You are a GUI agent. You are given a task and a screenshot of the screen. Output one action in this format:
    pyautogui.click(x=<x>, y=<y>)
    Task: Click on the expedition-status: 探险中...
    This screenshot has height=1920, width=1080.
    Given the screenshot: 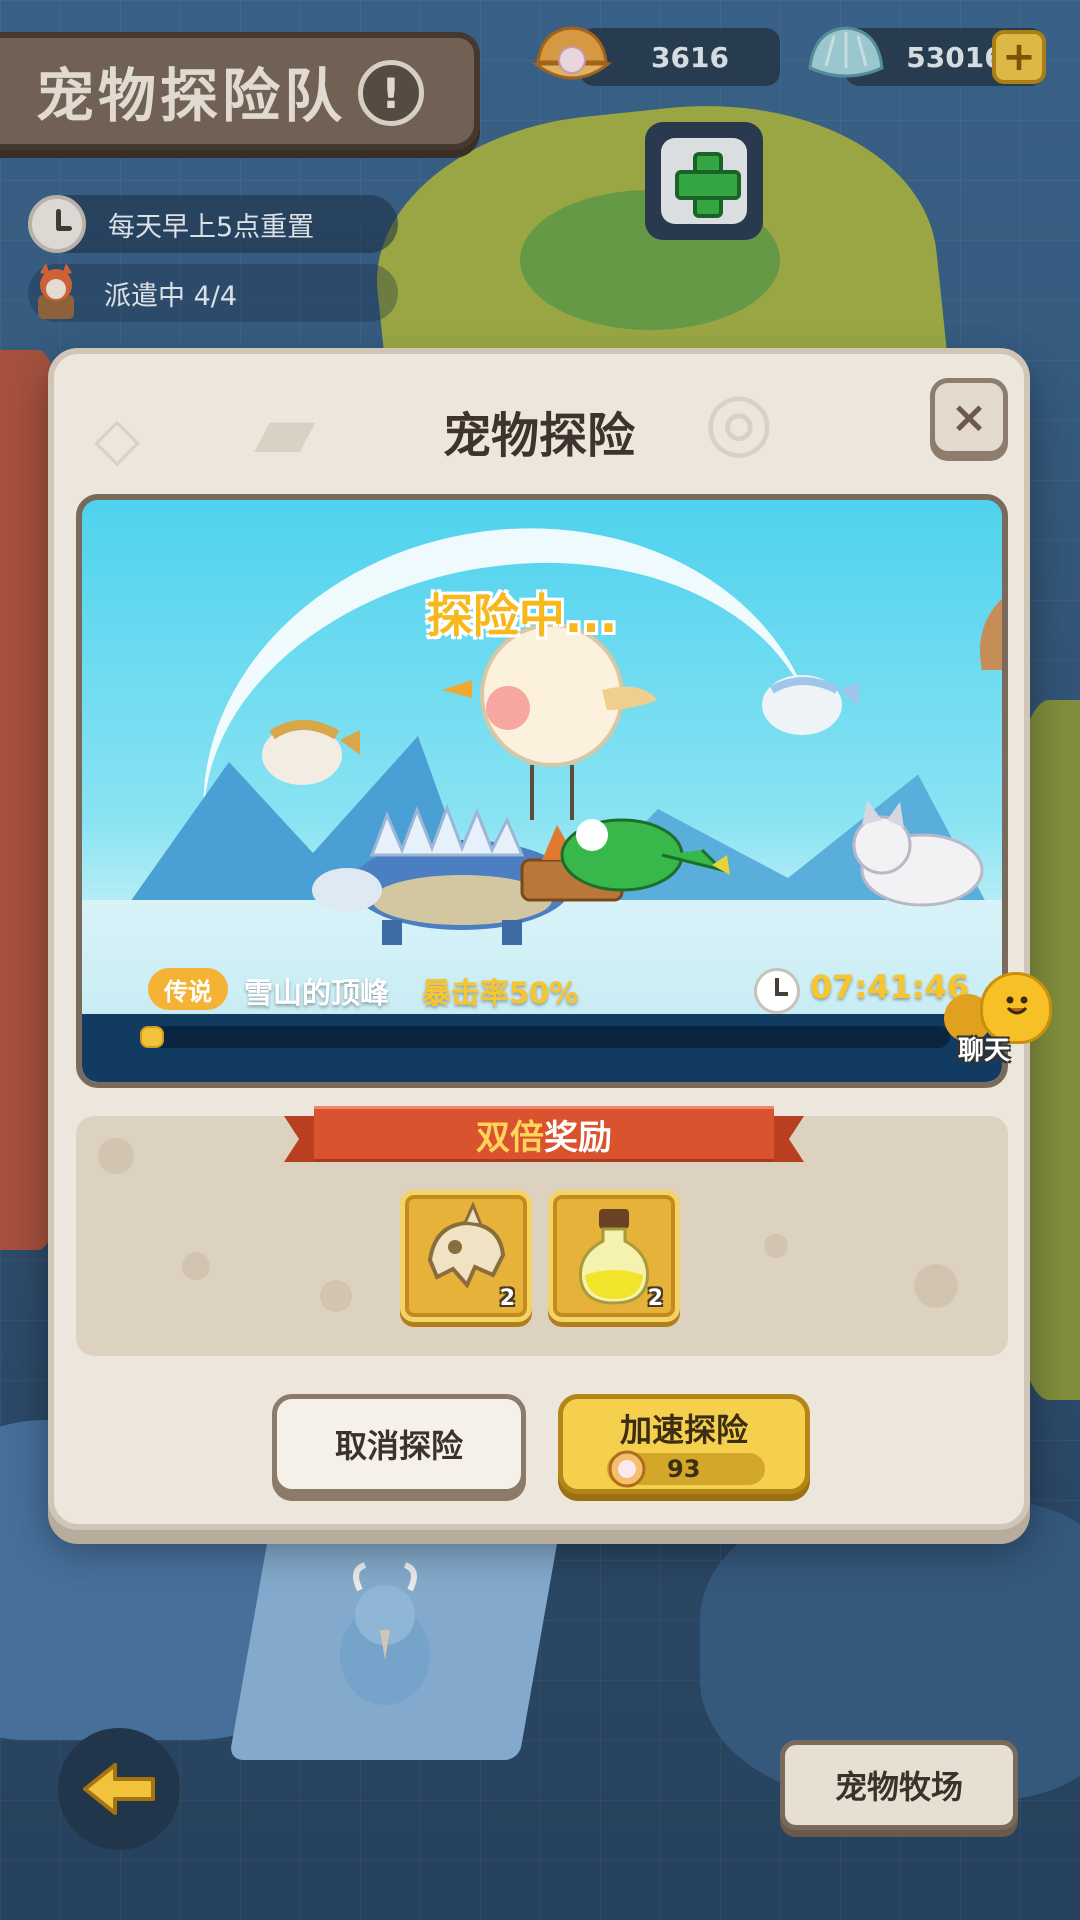 What is the action you would take?
    pyautogui.click(x=522, y=616)
    